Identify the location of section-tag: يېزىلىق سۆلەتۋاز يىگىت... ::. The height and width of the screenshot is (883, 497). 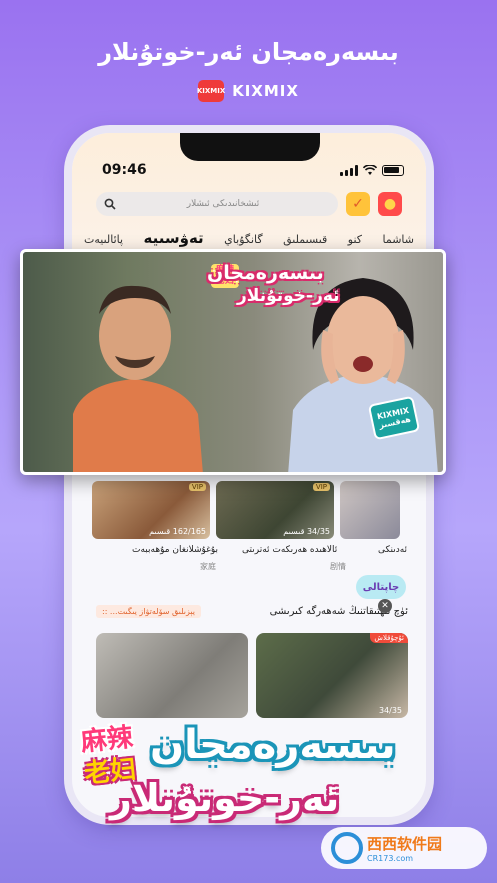
(148, 611).